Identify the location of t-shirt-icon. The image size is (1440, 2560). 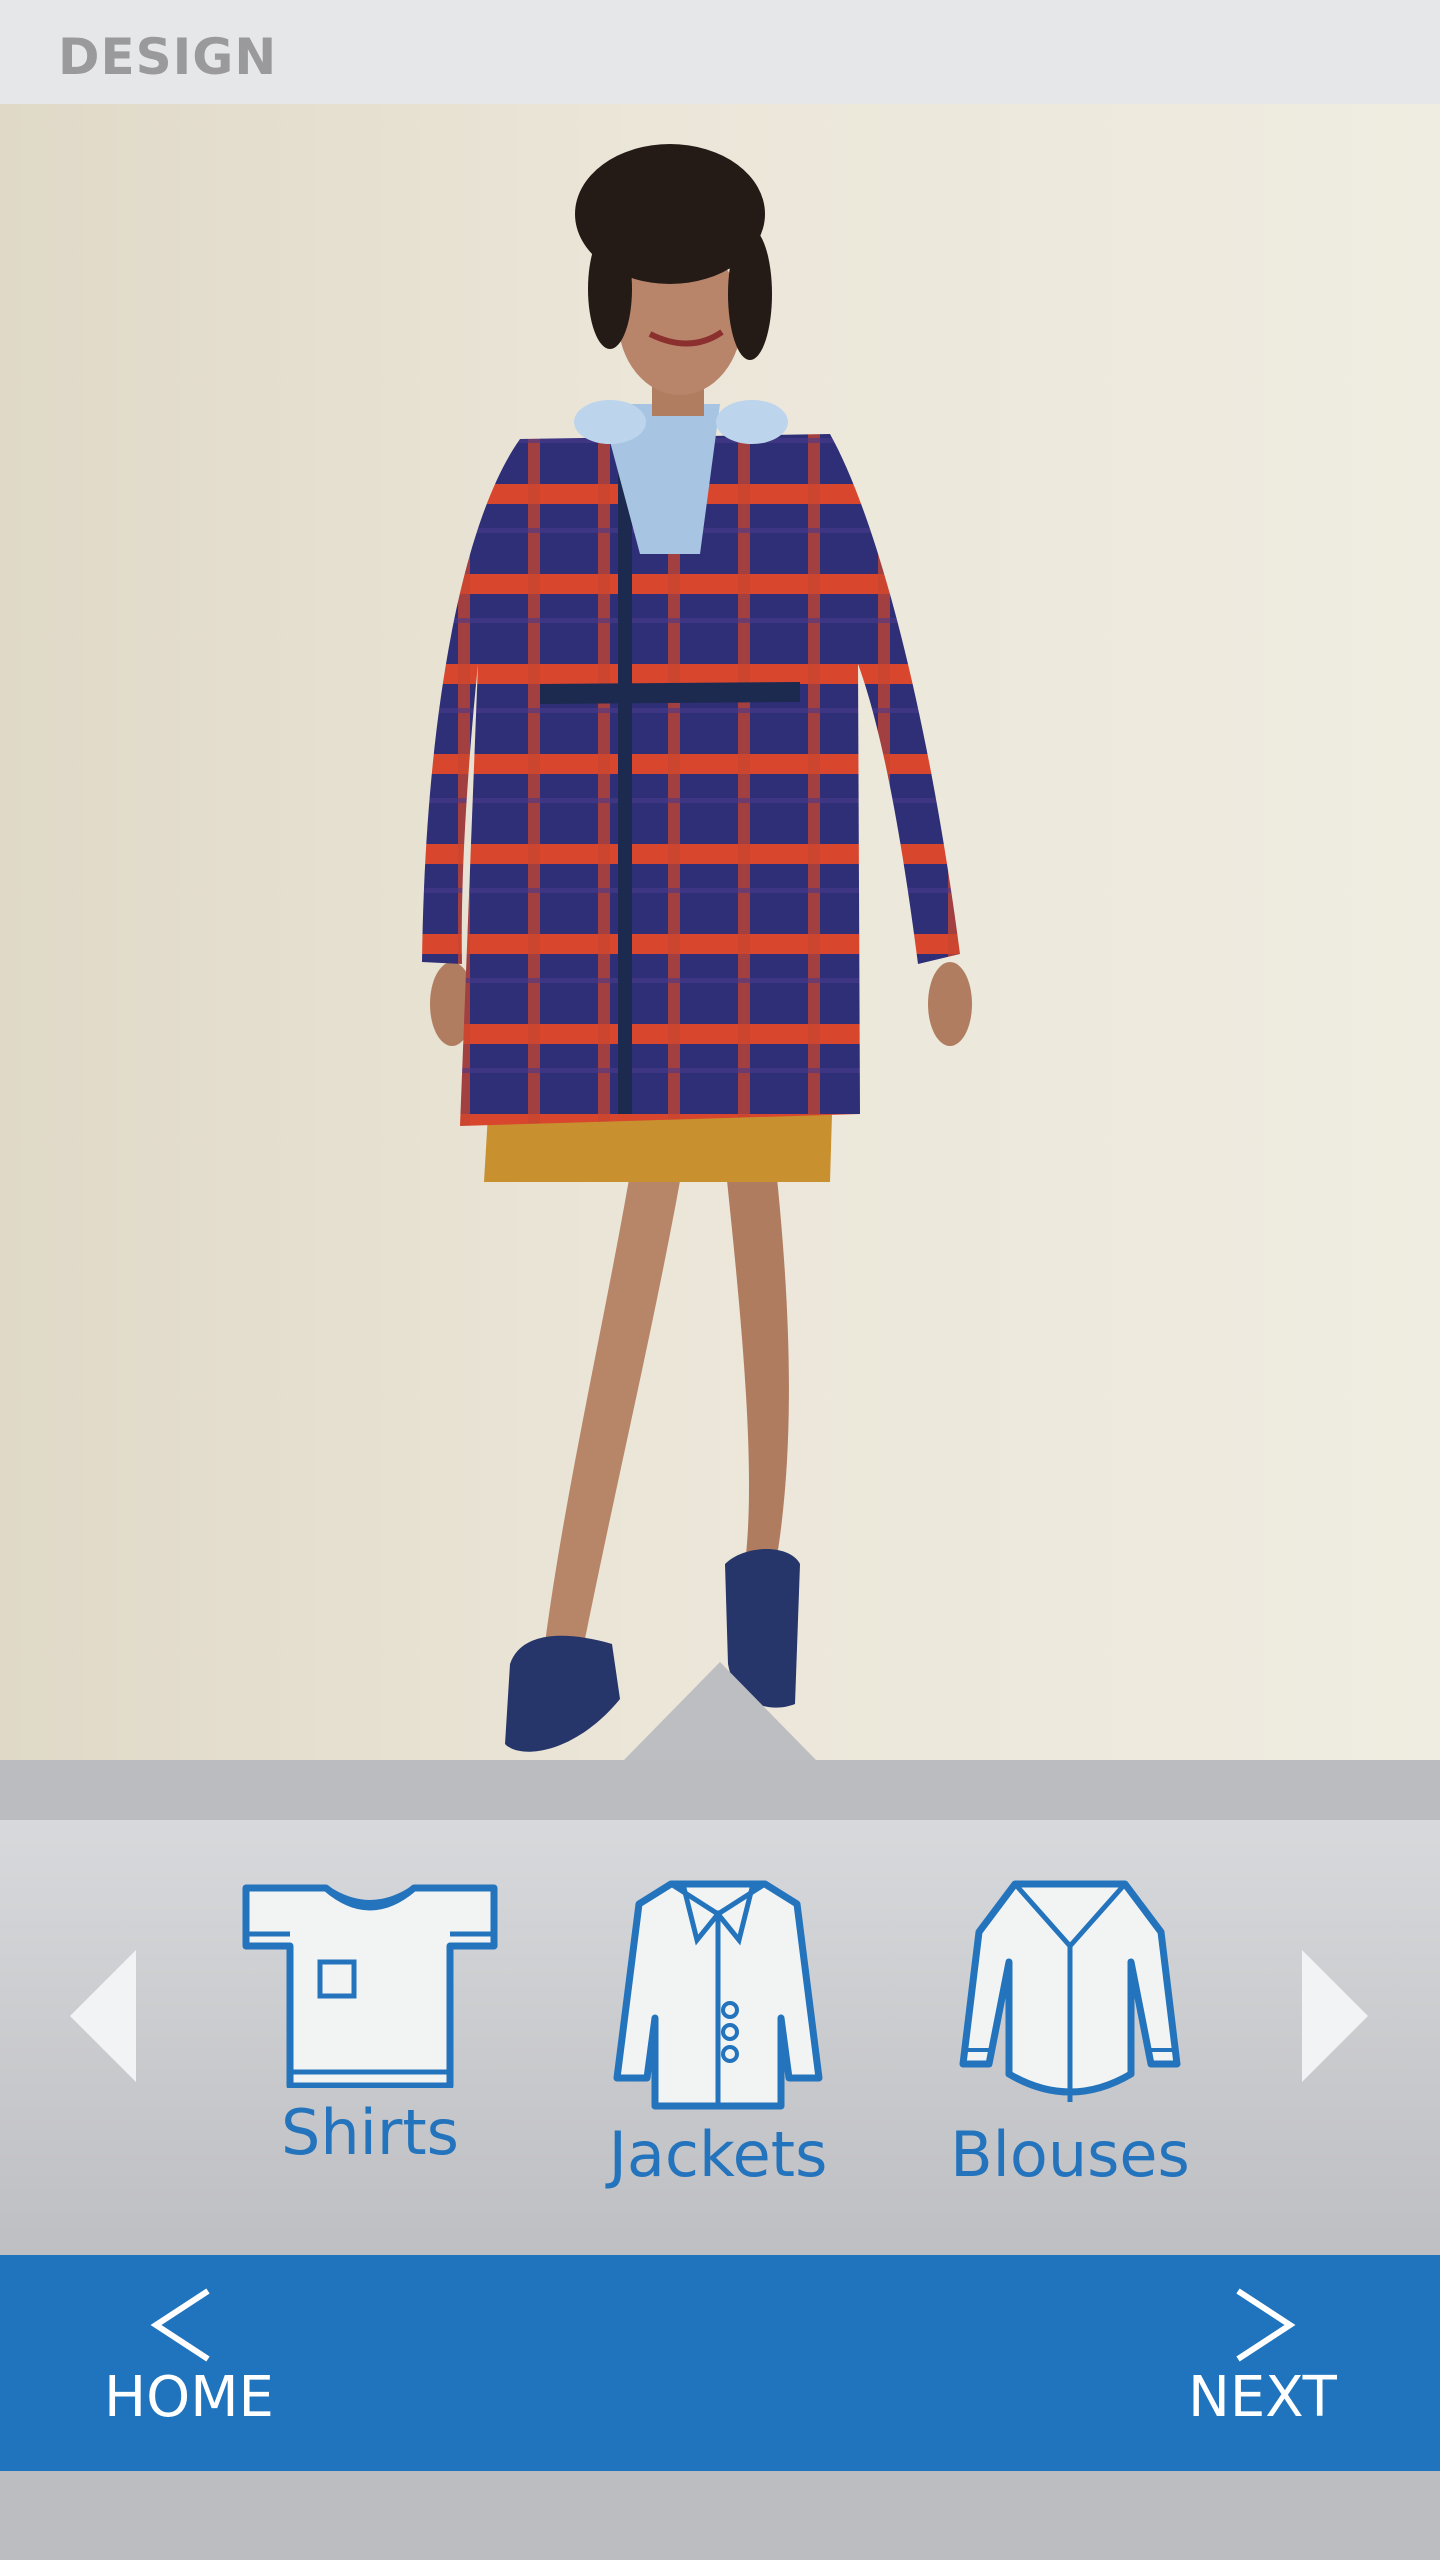
(370, 1986).